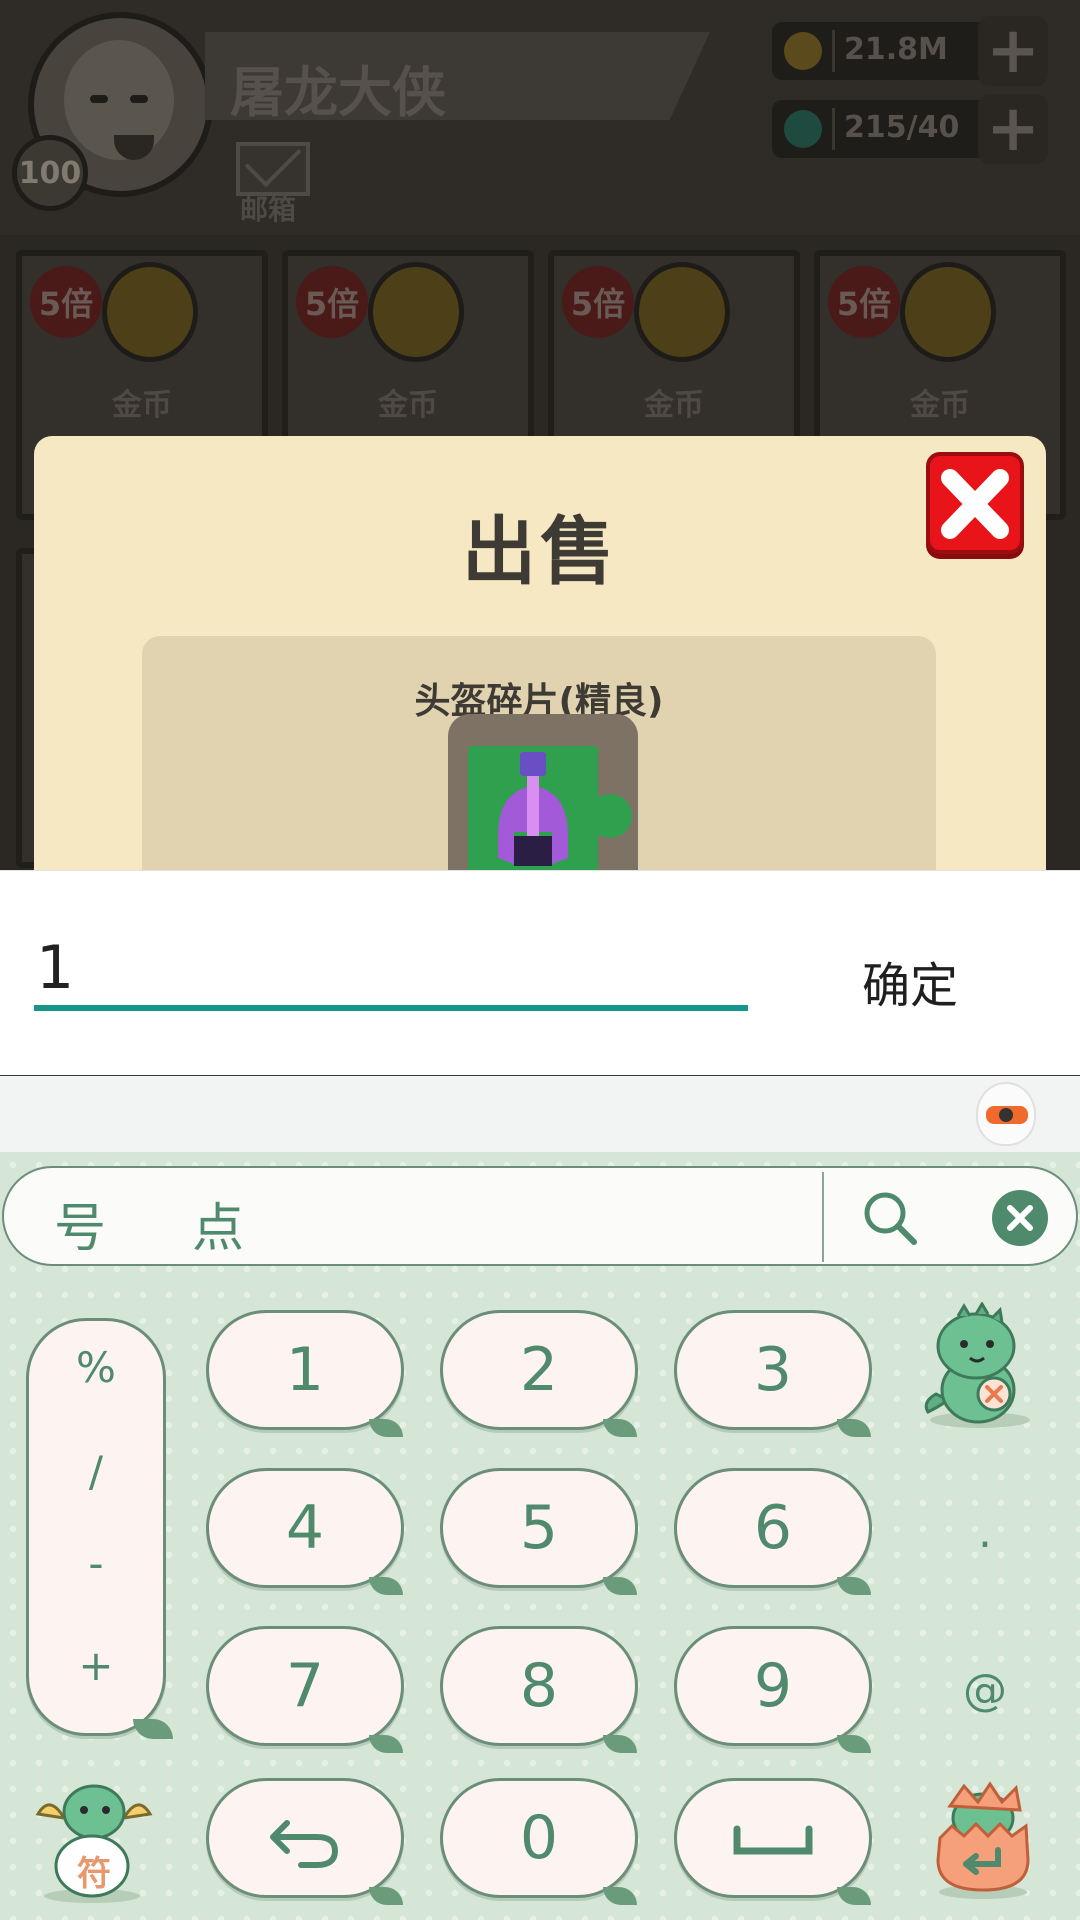 Image resolution: width=1080 pixels, height=1920 pixels. I want to click on mail-label: 邮箱, so click(268, 208).